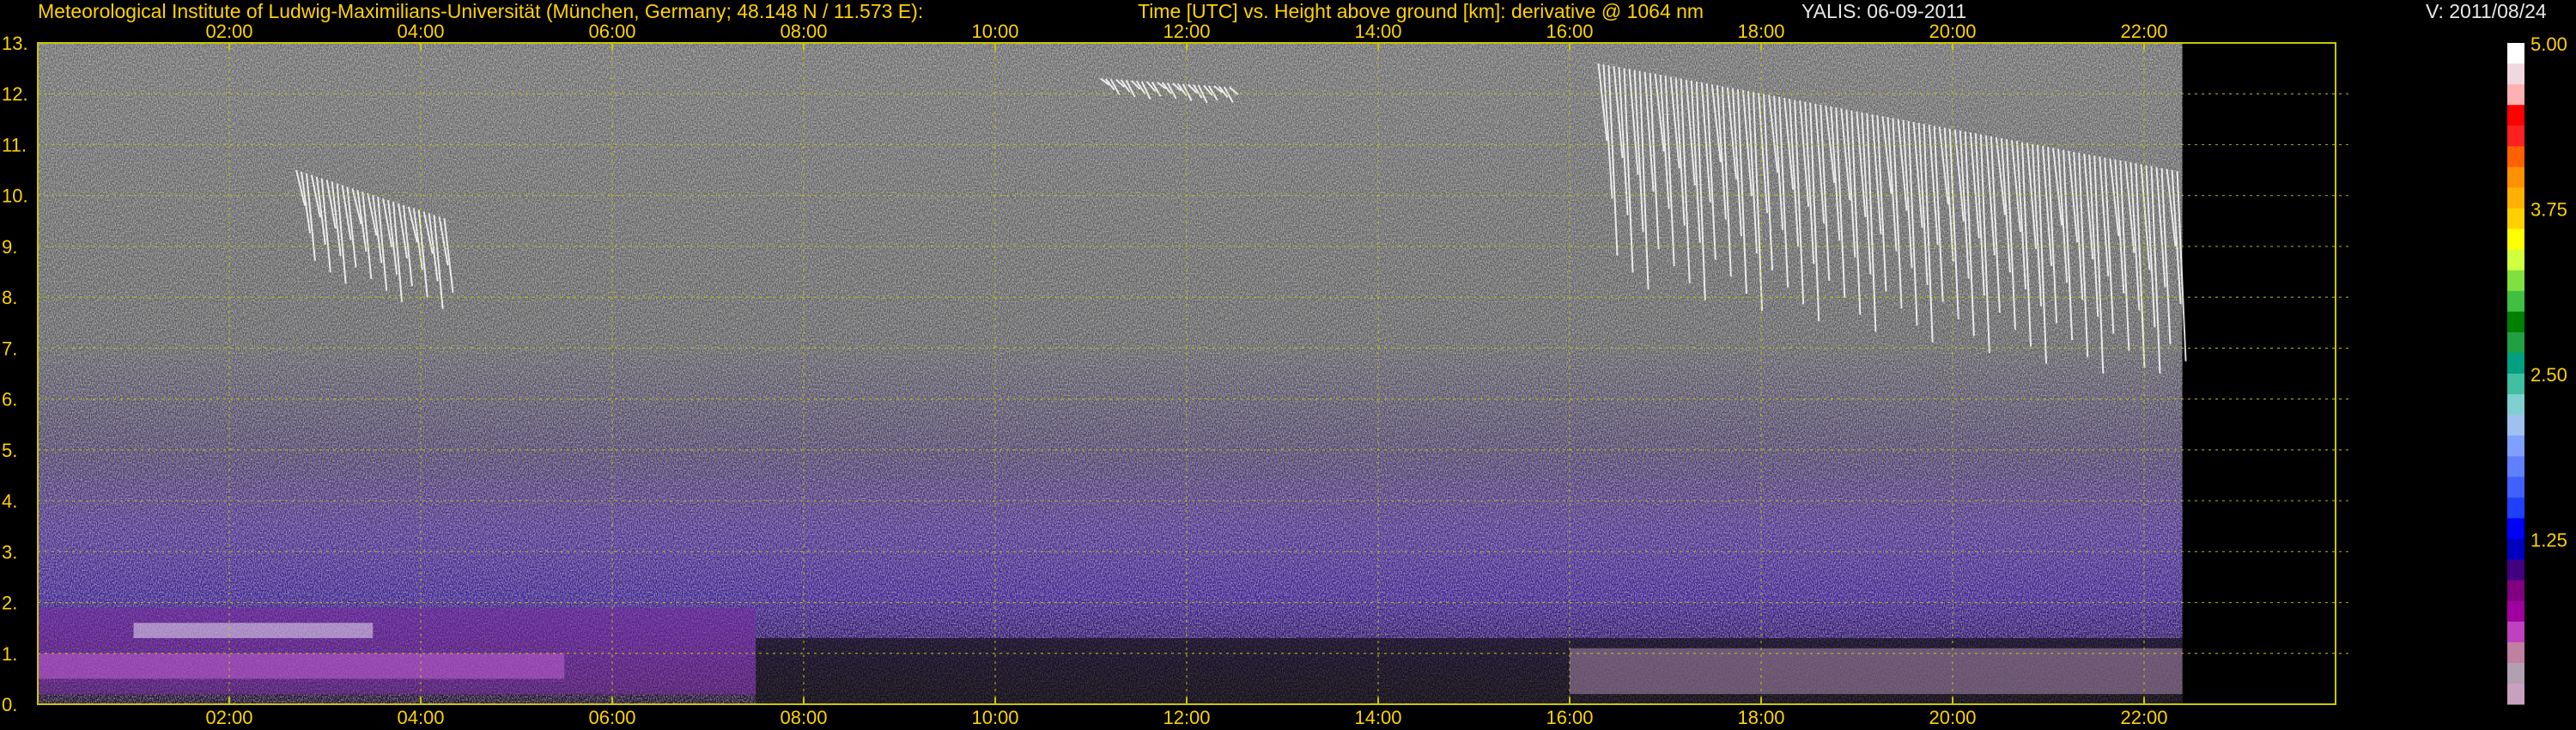 The height and width of the screenshot is (730, 2576). I want to click on x-tick-label-top: 16:00, so click(1569, 31).